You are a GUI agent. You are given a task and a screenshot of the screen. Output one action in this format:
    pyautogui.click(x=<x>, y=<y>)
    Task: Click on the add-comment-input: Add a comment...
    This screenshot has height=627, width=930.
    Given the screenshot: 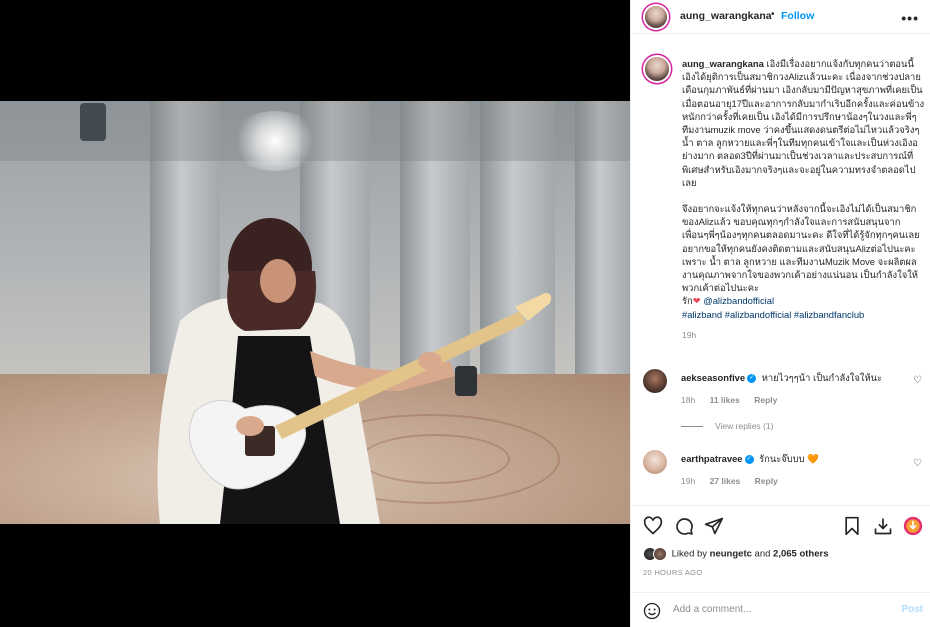 What is the action you would take?
    pyautogui.click(x=712, y=609)
    